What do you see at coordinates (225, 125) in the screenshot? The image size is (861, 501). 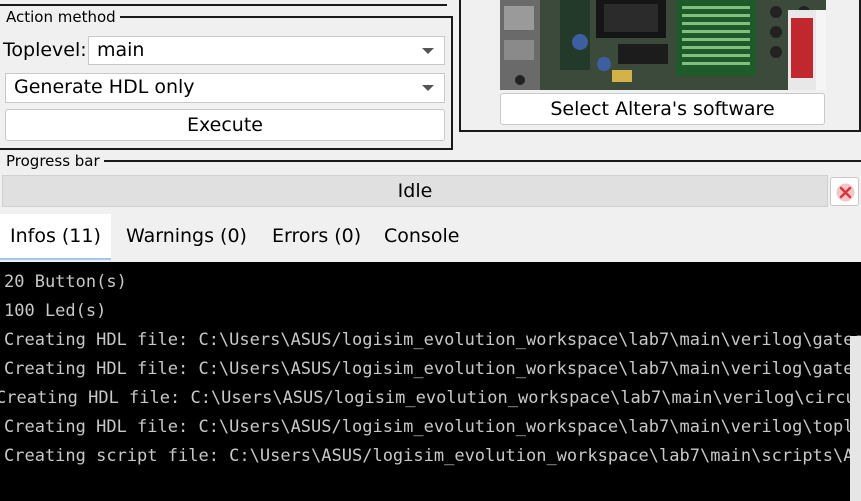 I see `execute-button: Execute` at bounding box center [225, 125].